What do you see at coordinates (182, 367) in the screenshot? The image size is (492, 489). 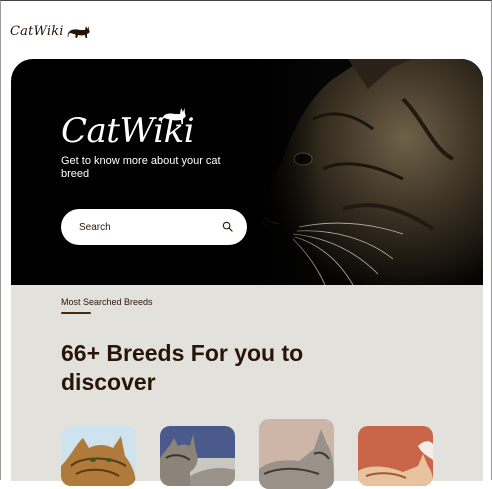 I see `section-headline: 66+ Breeds For you to discover` at bounding box center [182, 367].